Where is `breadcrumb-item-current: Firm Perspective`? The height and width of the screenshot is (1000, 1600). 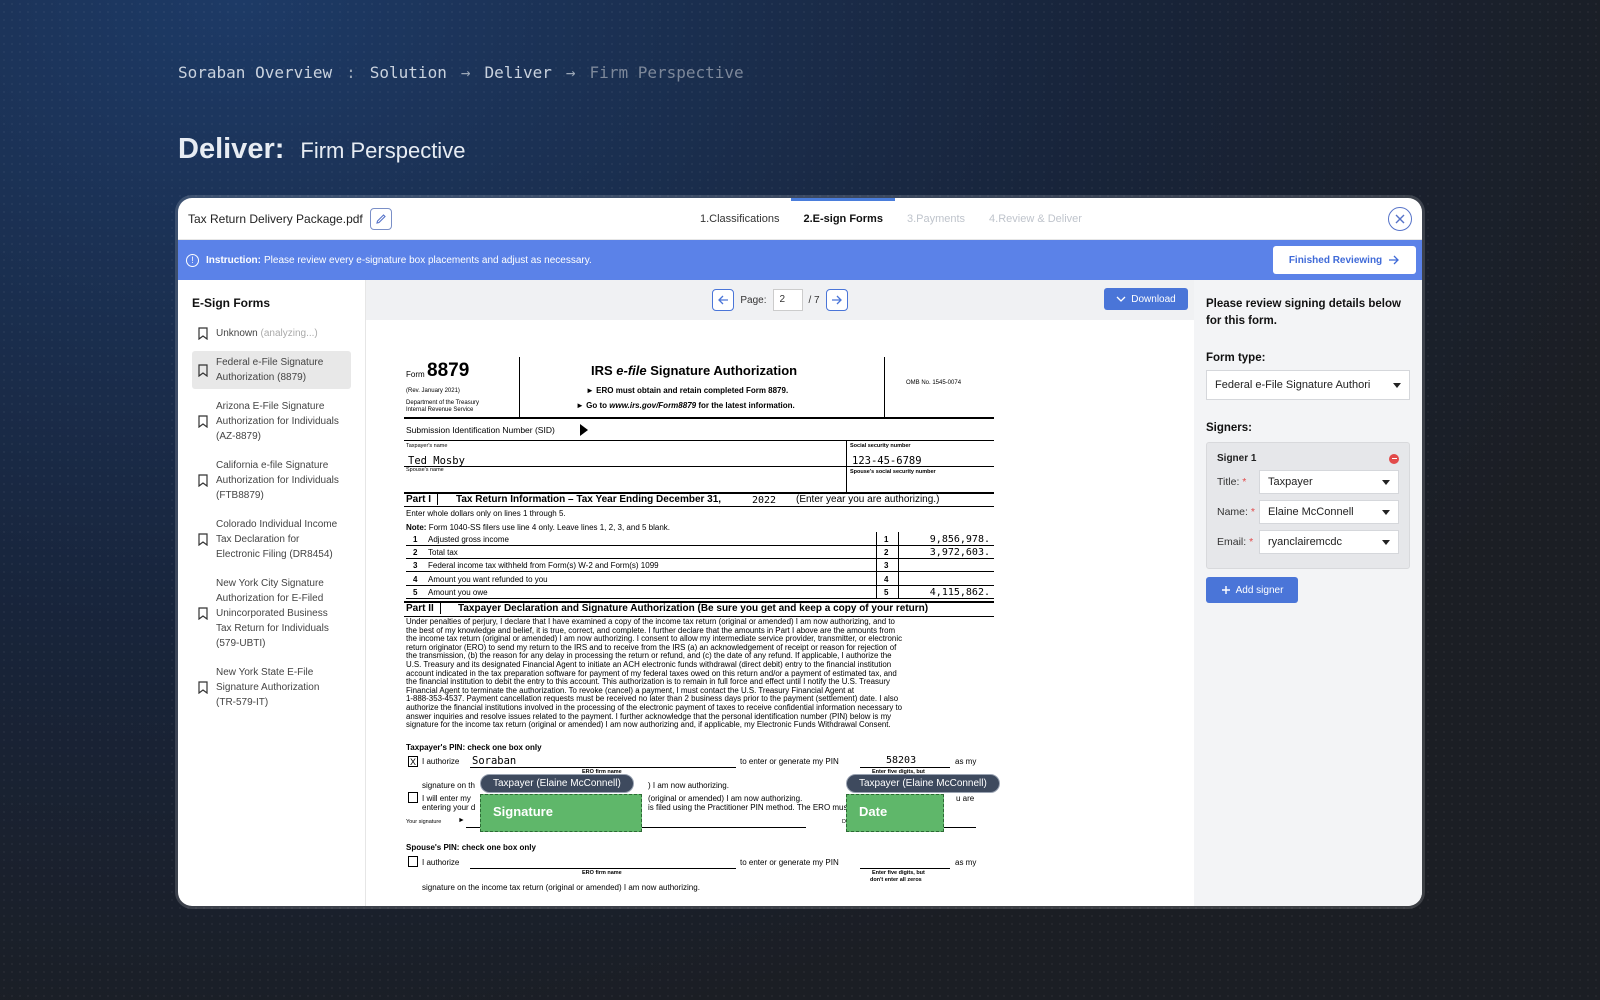 breadcrumb-item-current: Firm Perspective is located at coordinates (666, 72).